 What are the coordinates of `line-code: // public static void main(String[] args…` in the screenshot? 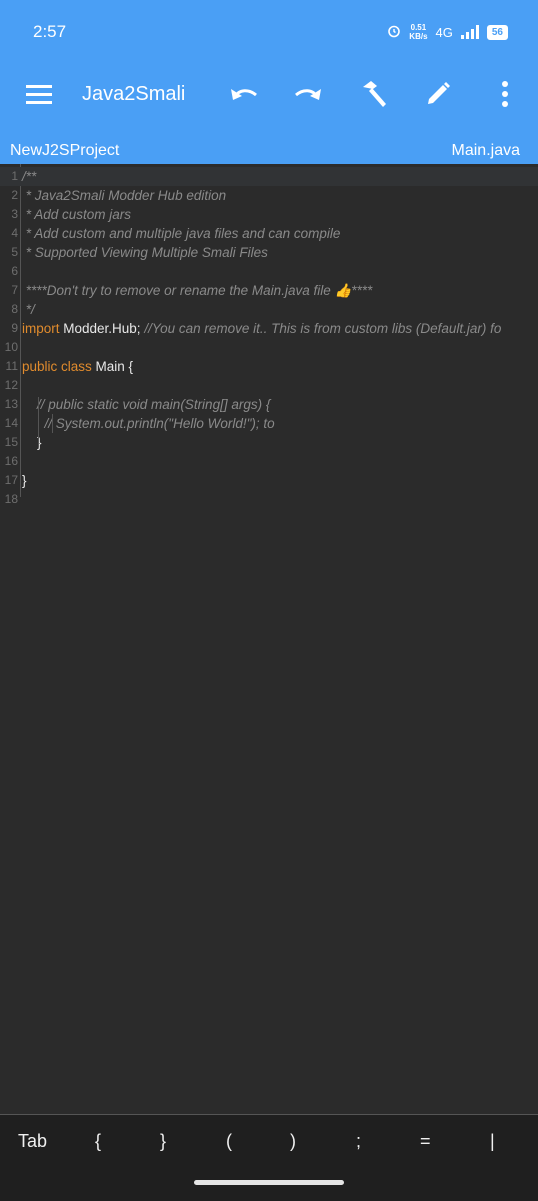 It's located at (146, 404).